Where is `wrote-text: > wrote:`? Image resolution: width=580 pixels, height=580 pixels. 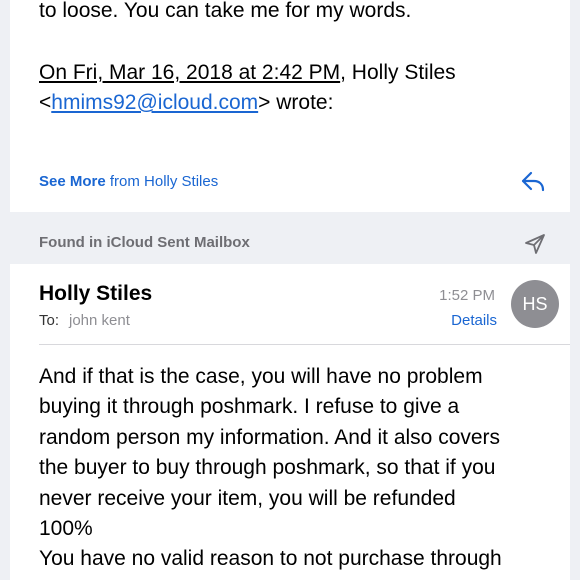 wrote-text: > wrote: is located at coordinates (296, 102).